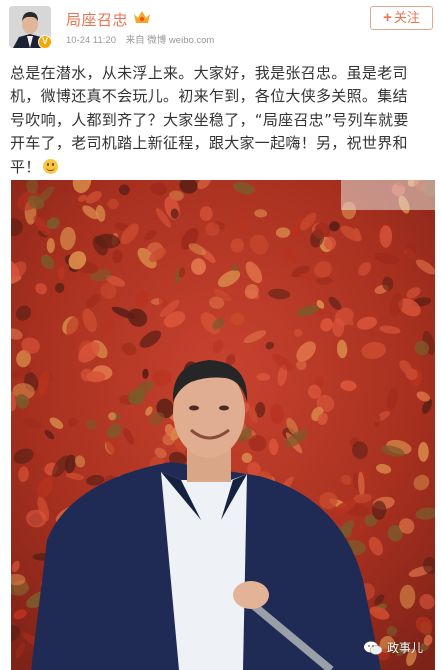  Describe the element at coordinates (209, 73) in the screenshot. I see `post-text-line: 总是在潜水，从未浮上来。大家好，我是张召忠。虽是老司` at that location.